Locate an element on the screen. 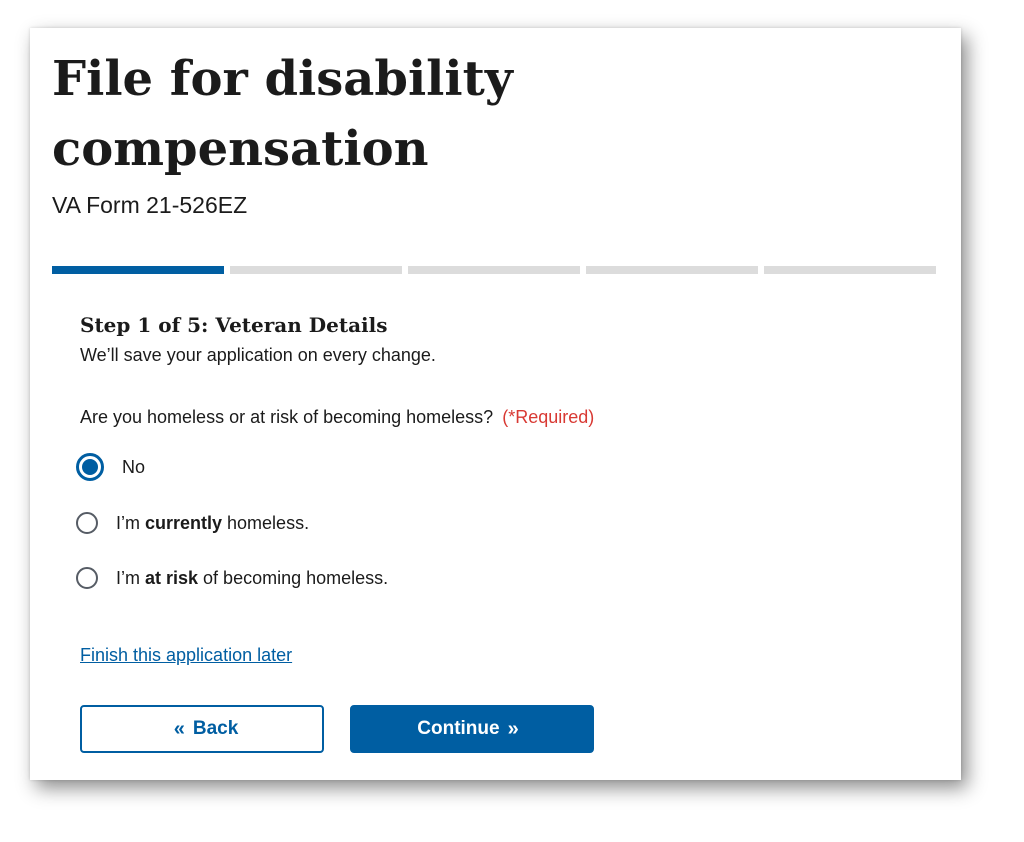 Image resolution: width=1024 pixels, height=842 pixels. radio-label-no: No is located at coordinates (134, 467).